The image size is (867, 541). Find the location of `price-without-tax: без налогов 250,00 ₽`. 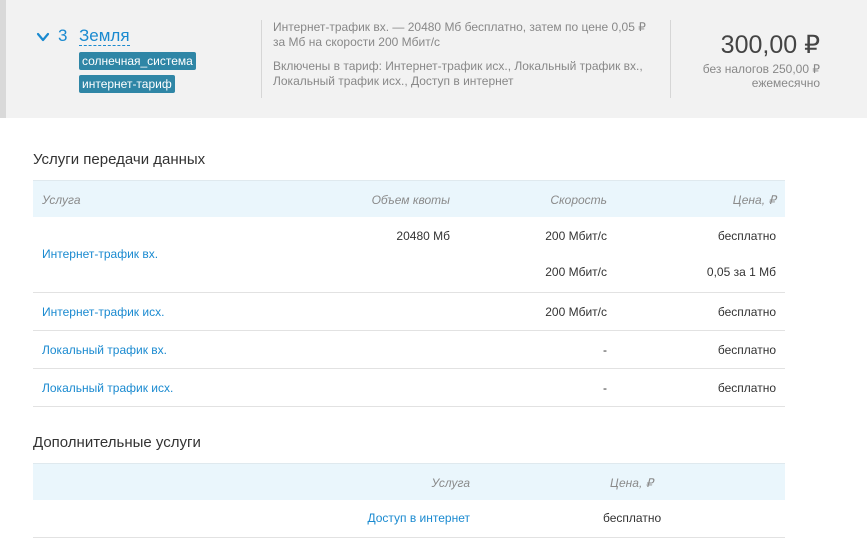

price-without-tax: без налогов 250,00 ₽ is located at coordinates (761, 69).